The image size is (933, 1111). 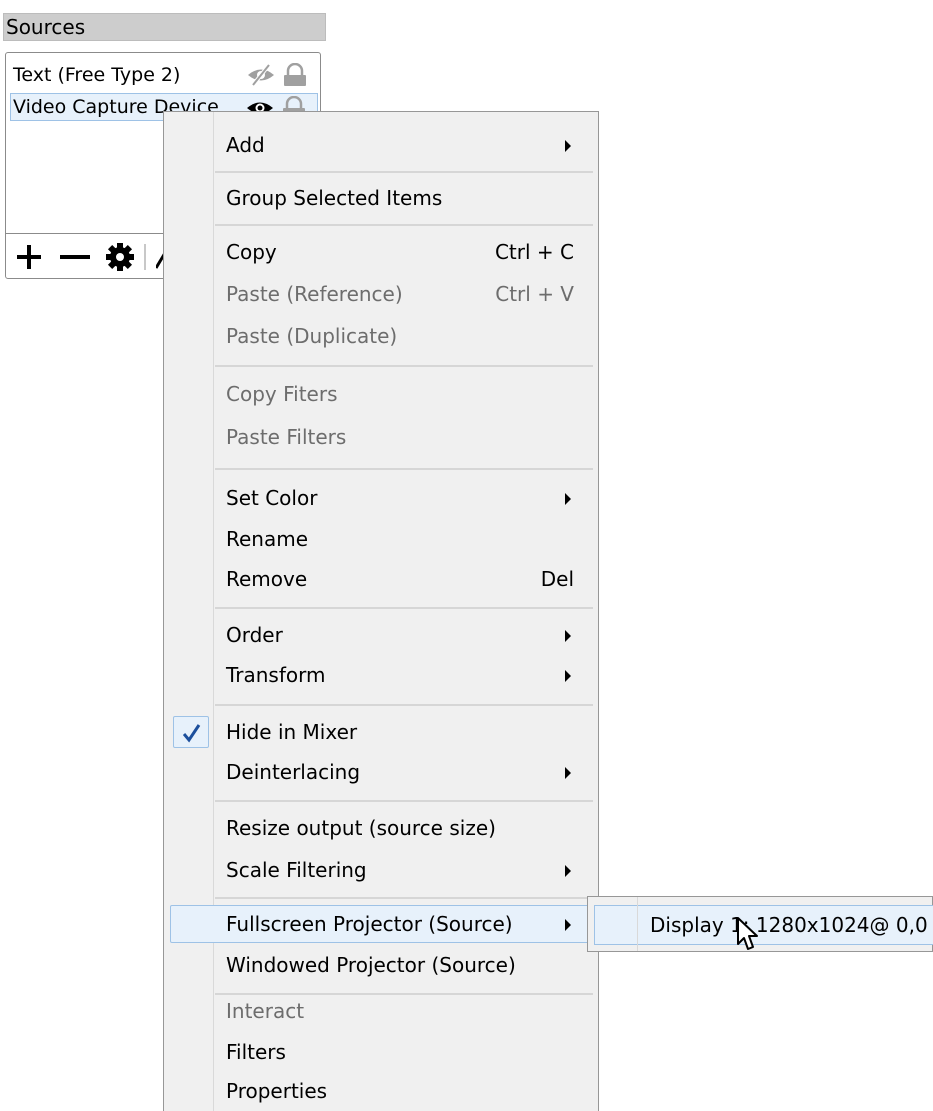 I want to click on menu-item-label: Paste Filters, so click(x=286, y=437).